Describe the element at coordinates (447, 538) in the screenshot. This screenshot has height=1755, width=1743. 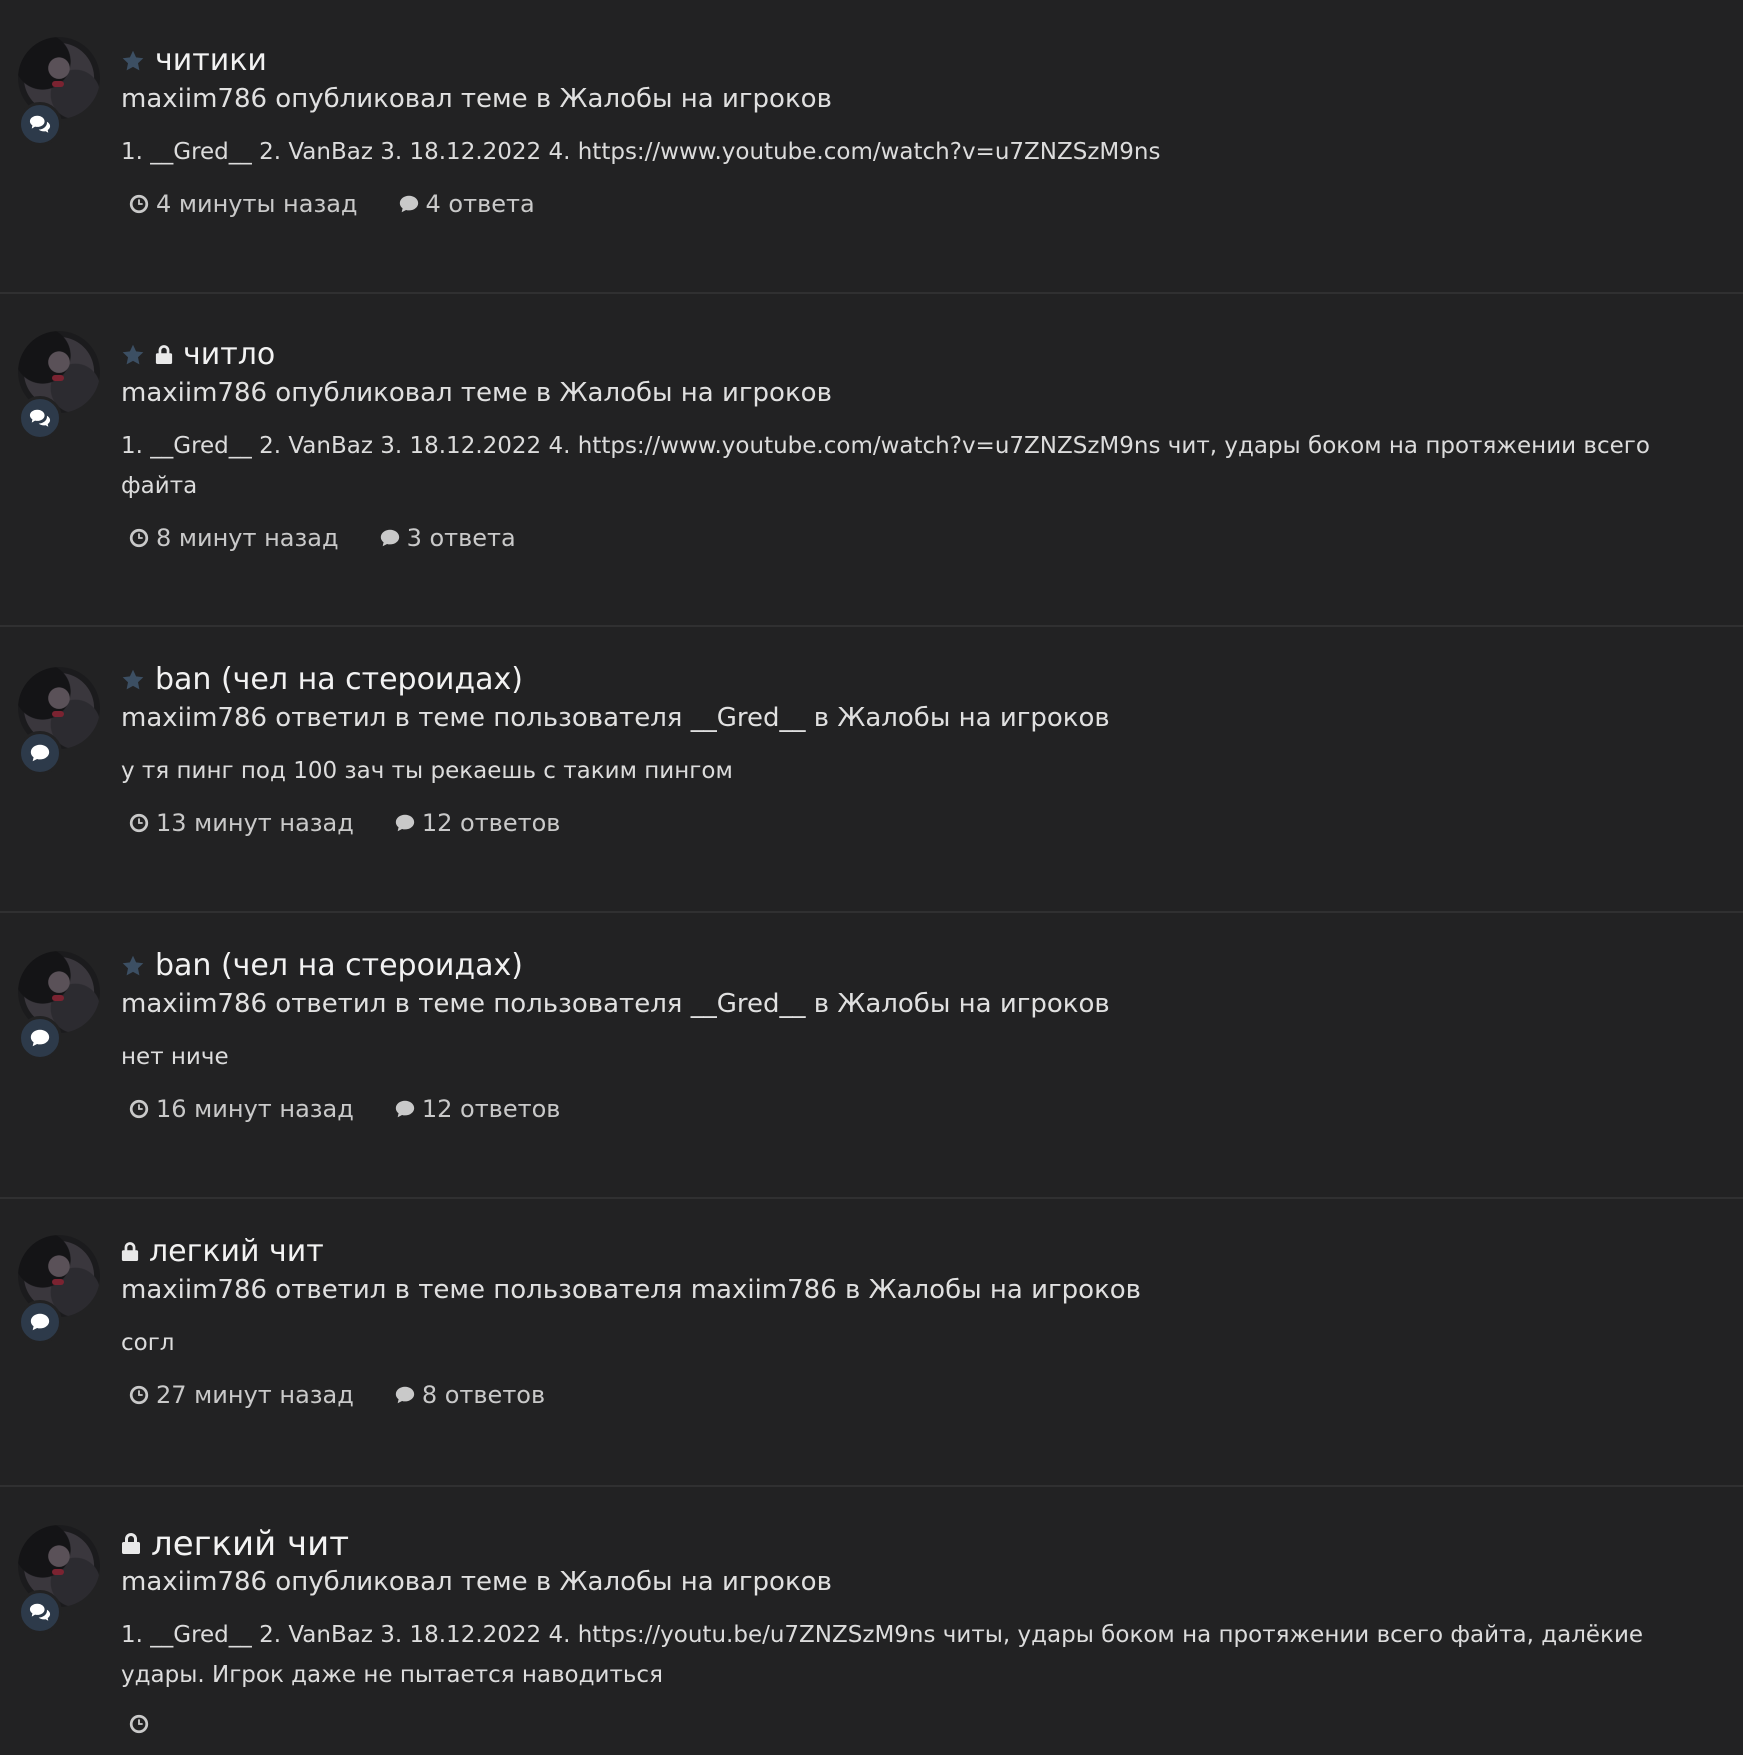
I see `reply-count: 3 ответа` at that location.